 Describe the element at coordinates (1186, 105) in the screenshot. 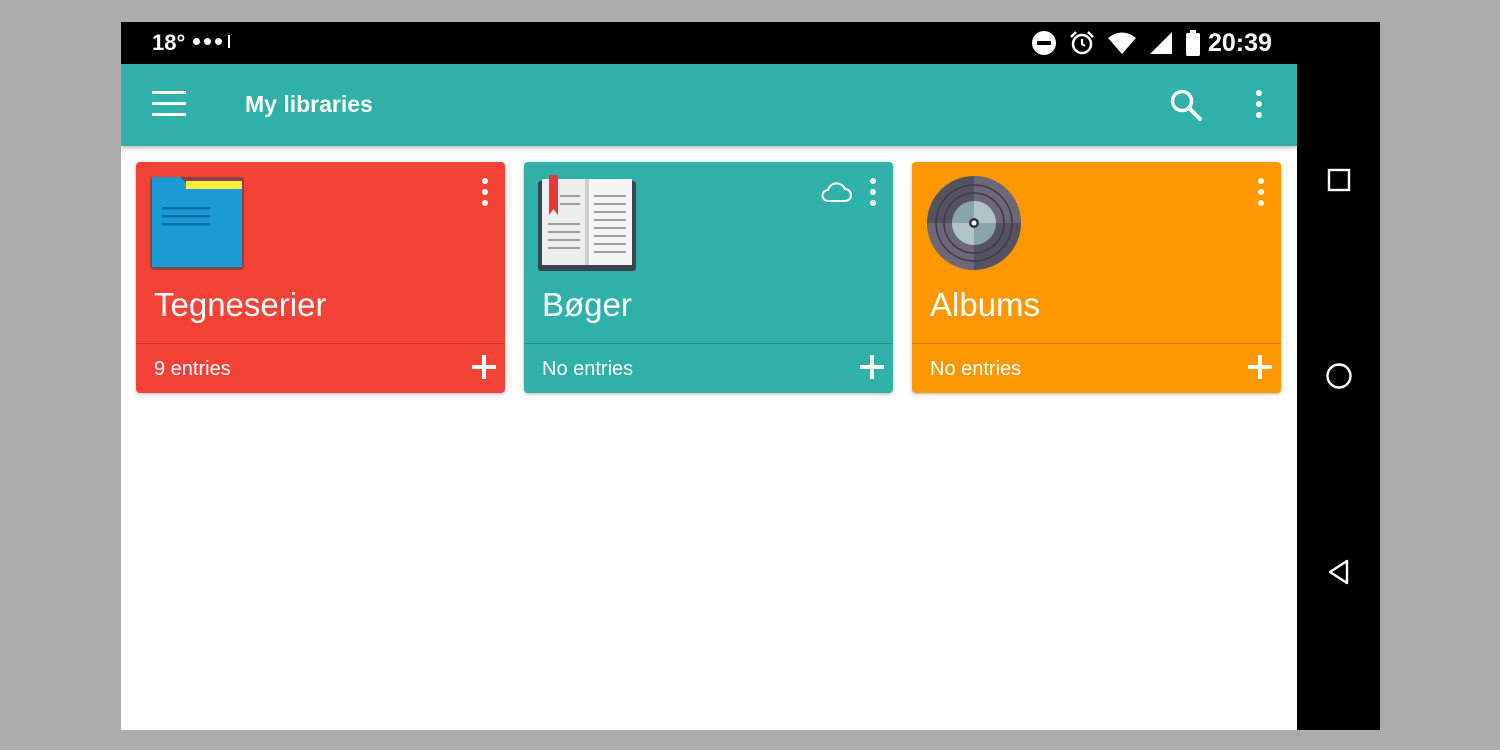

I see `search-icon` at that location.